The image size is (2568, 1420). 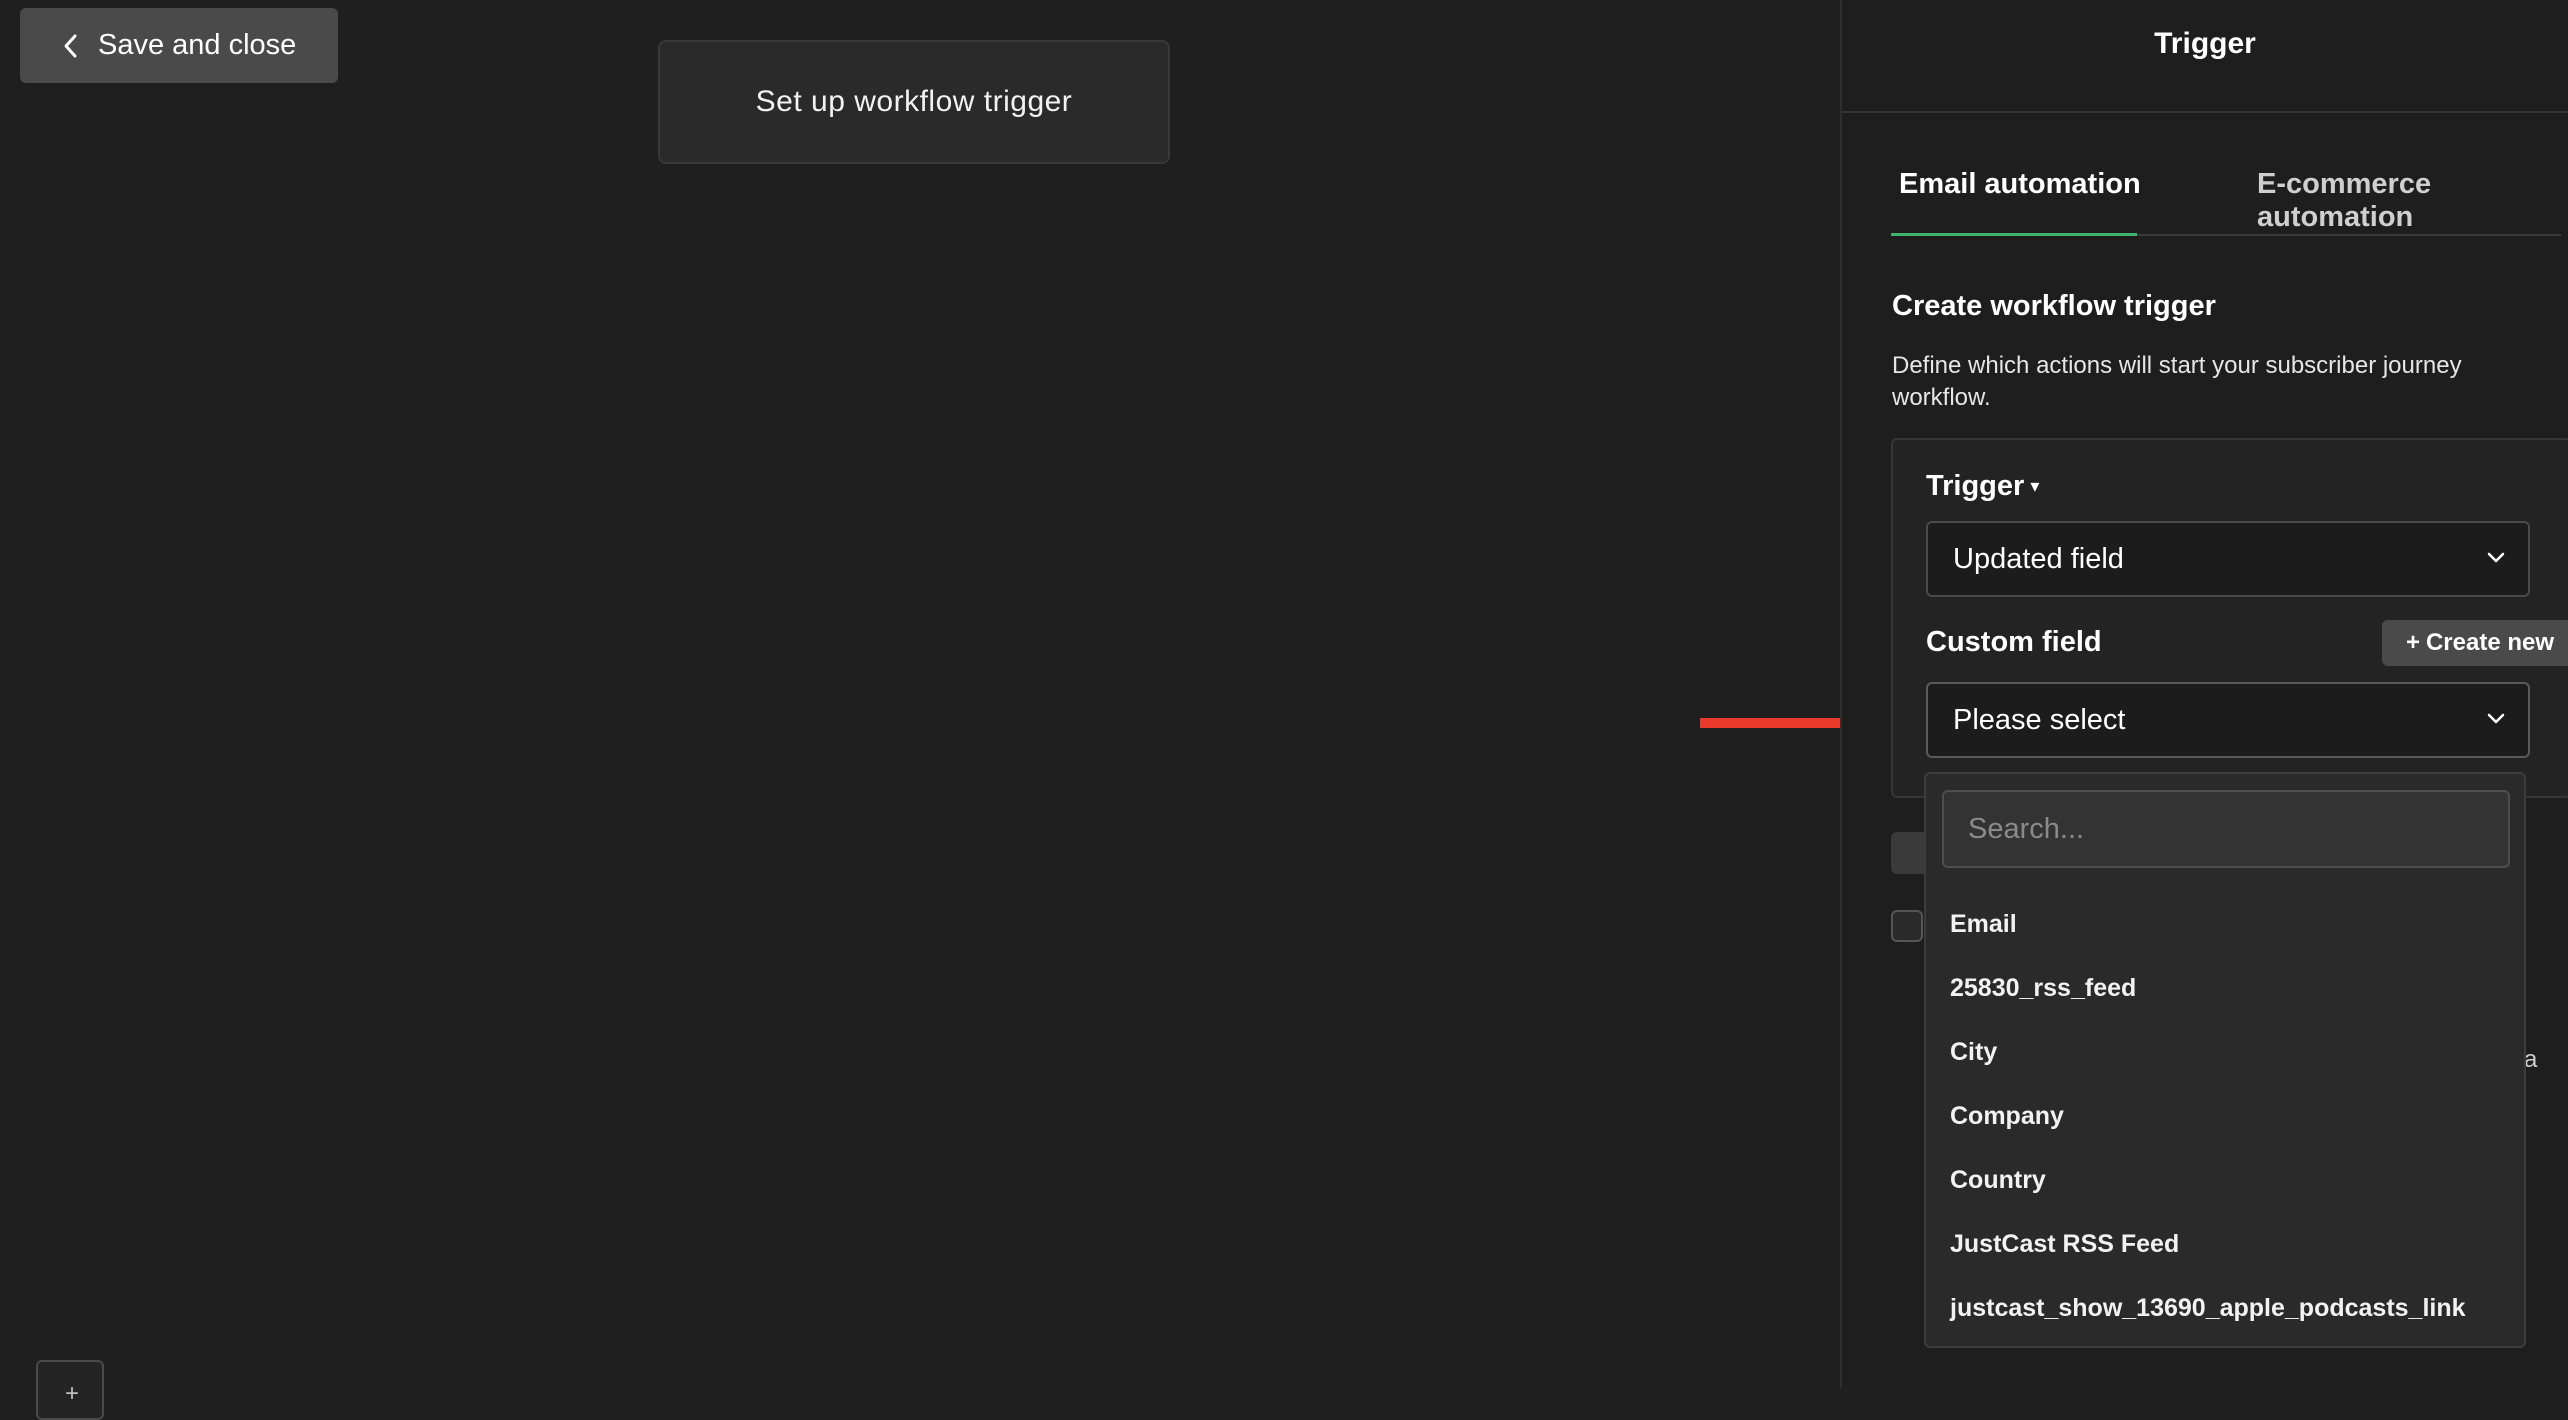 I want to click on trigger-type-select: Updated field, so click(x=2228, y=559).